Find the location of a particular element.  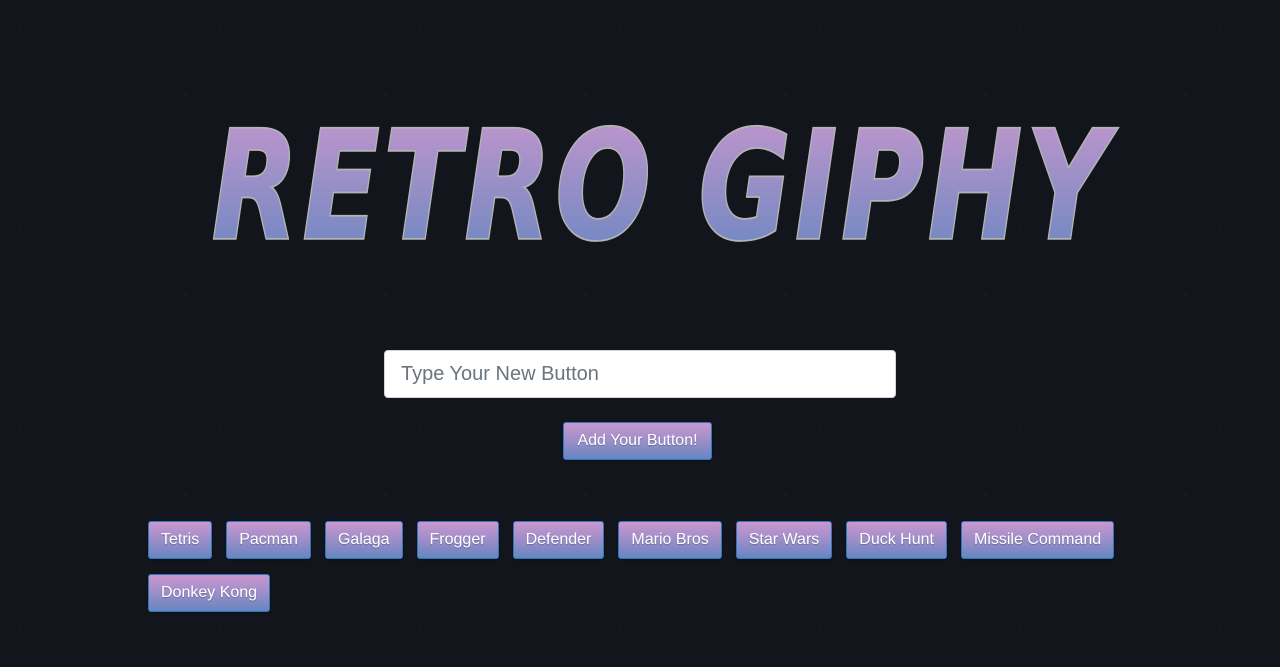

game-button: Duck Hunt is located at coordinates (896, 540).